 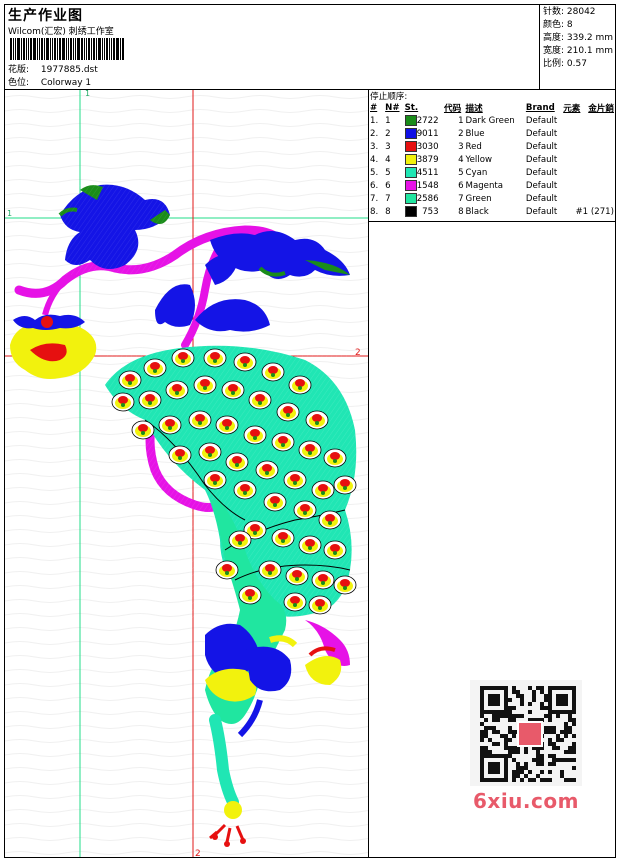 I want to click on col-hash: #, so click(x=374, y=107).